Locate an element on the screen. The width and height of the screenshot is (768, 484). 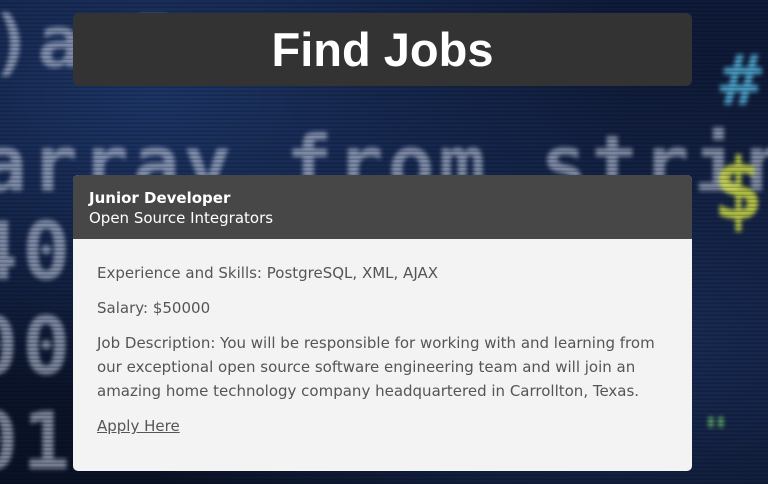
page-header: Find Jobs is located at coordinates (382, 49).